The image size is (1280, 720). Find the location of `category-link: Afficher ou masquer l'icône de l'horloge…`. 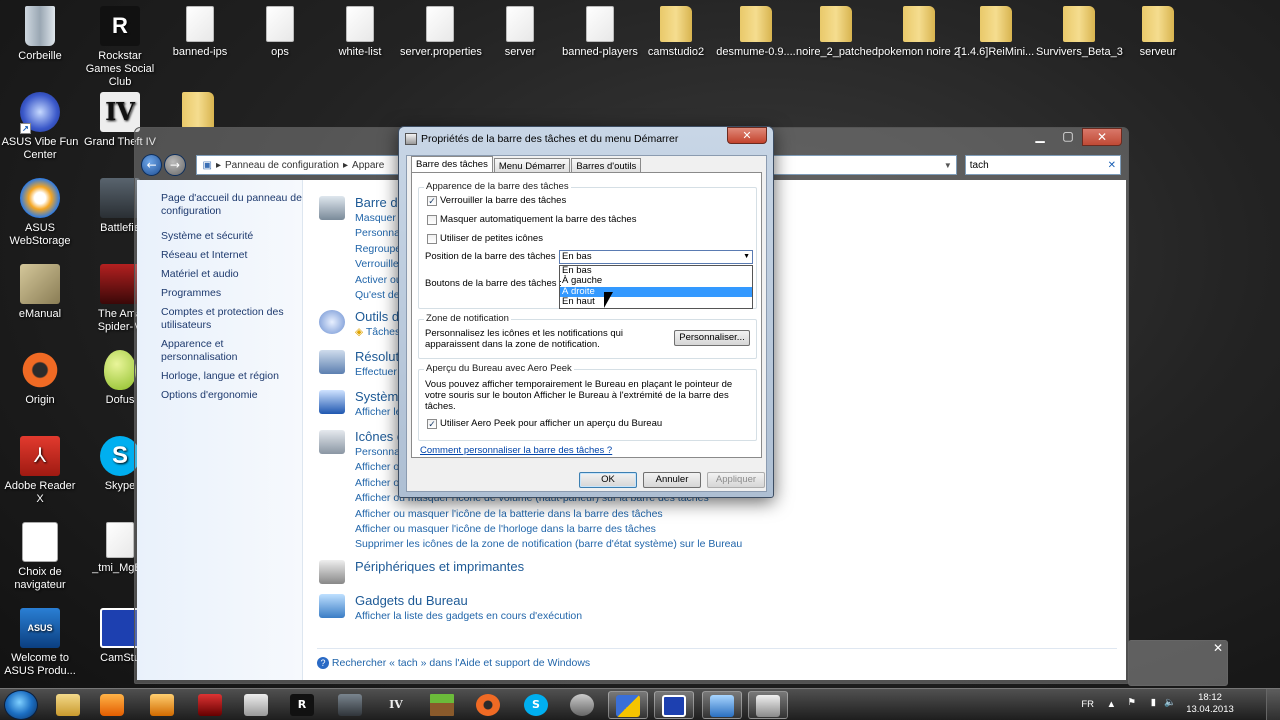

category-link: Afficher ou masquer l'icône de l'horloge… is located at coordinates (736, 529).